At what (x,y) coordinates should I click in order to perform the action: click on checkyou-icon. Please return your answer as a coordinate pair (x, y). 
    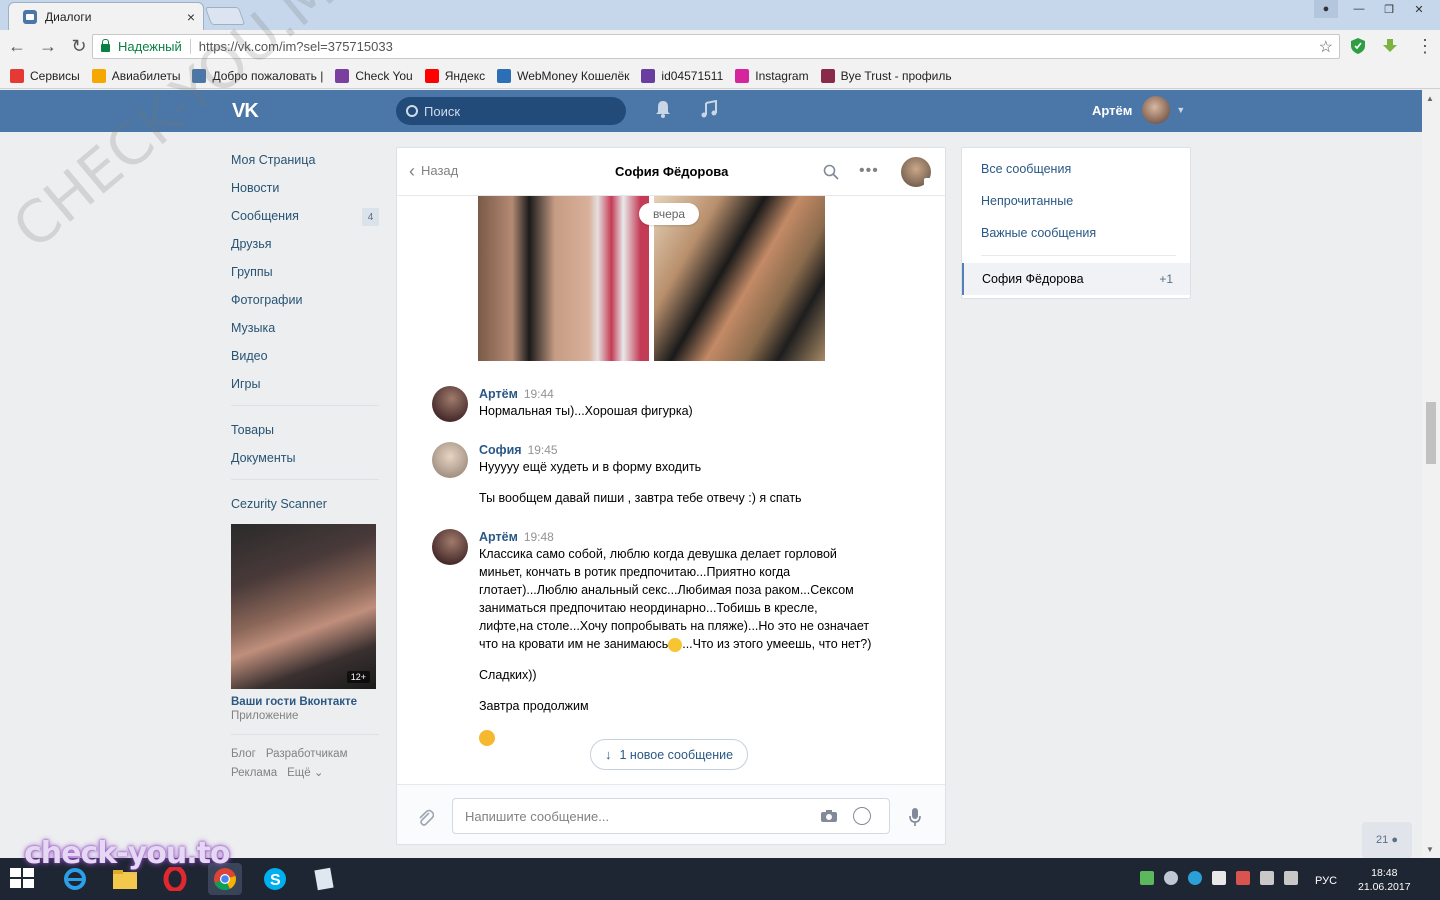
    Looking at the image, I should click on (342, 75).